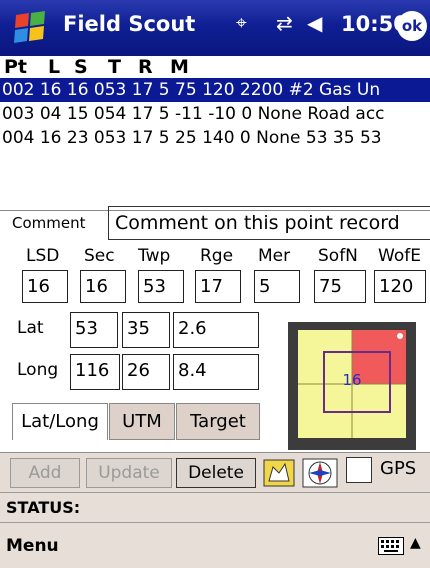 Image resolution: width=430 pixels, height=568 pixels. Describe the element at coordinates (146, 330) in the screenshot. I see `lat-minutes-field: 35` at that location.